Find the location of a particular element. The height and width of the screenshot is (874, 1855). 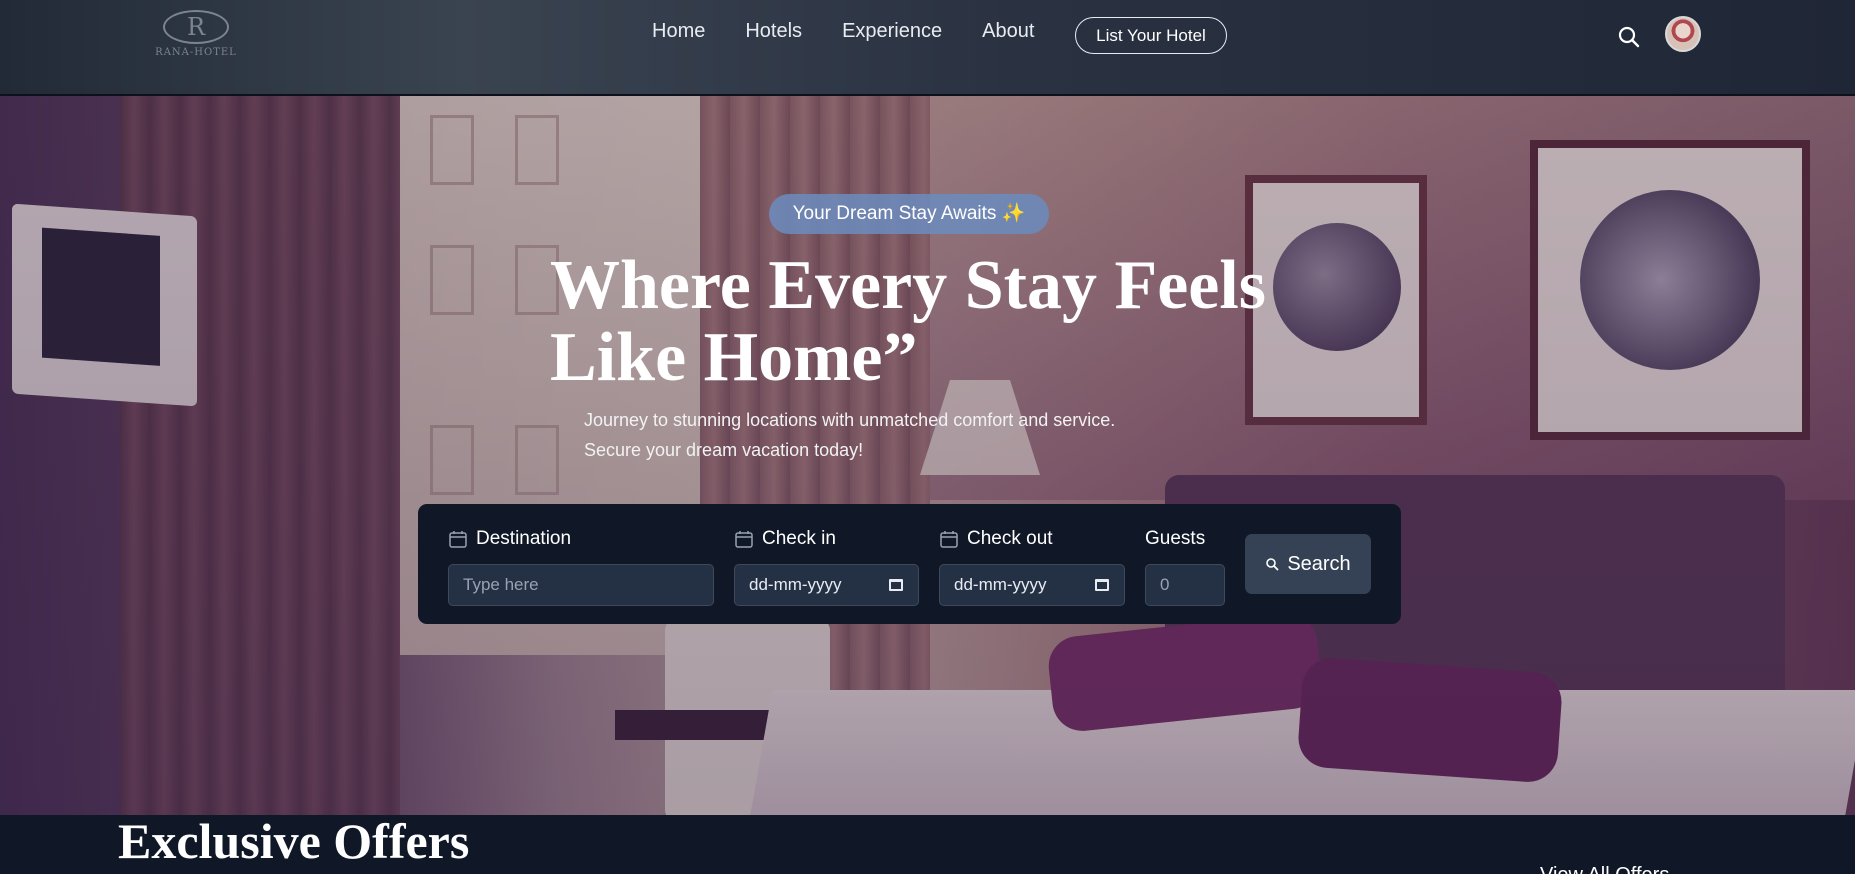

checkin-field: Check in dd-mm-yyyy is located at coordinates (826, 566).